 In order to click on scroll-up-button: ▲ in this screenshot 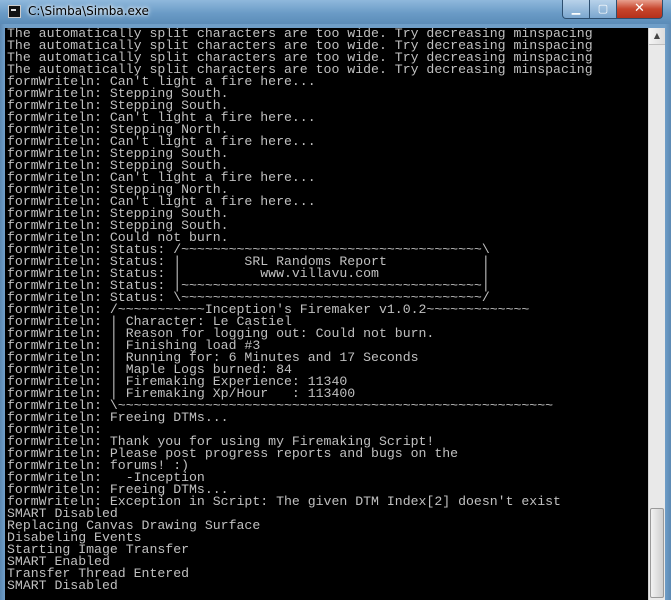, I will do `click(657, 36)`.